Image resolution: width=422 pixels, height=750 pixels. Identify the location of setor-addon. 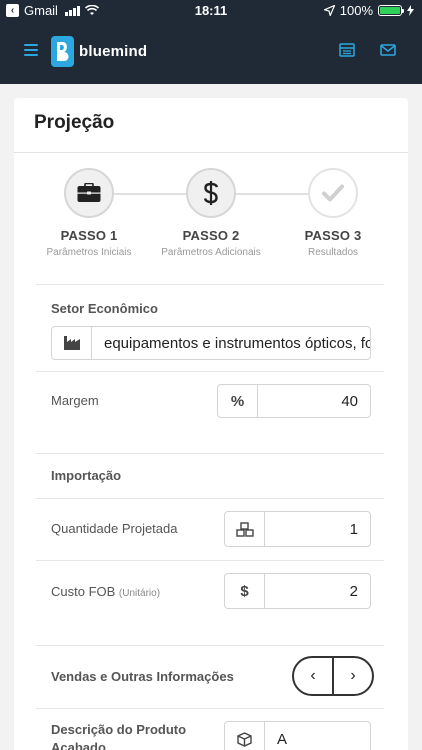
(72, 343).